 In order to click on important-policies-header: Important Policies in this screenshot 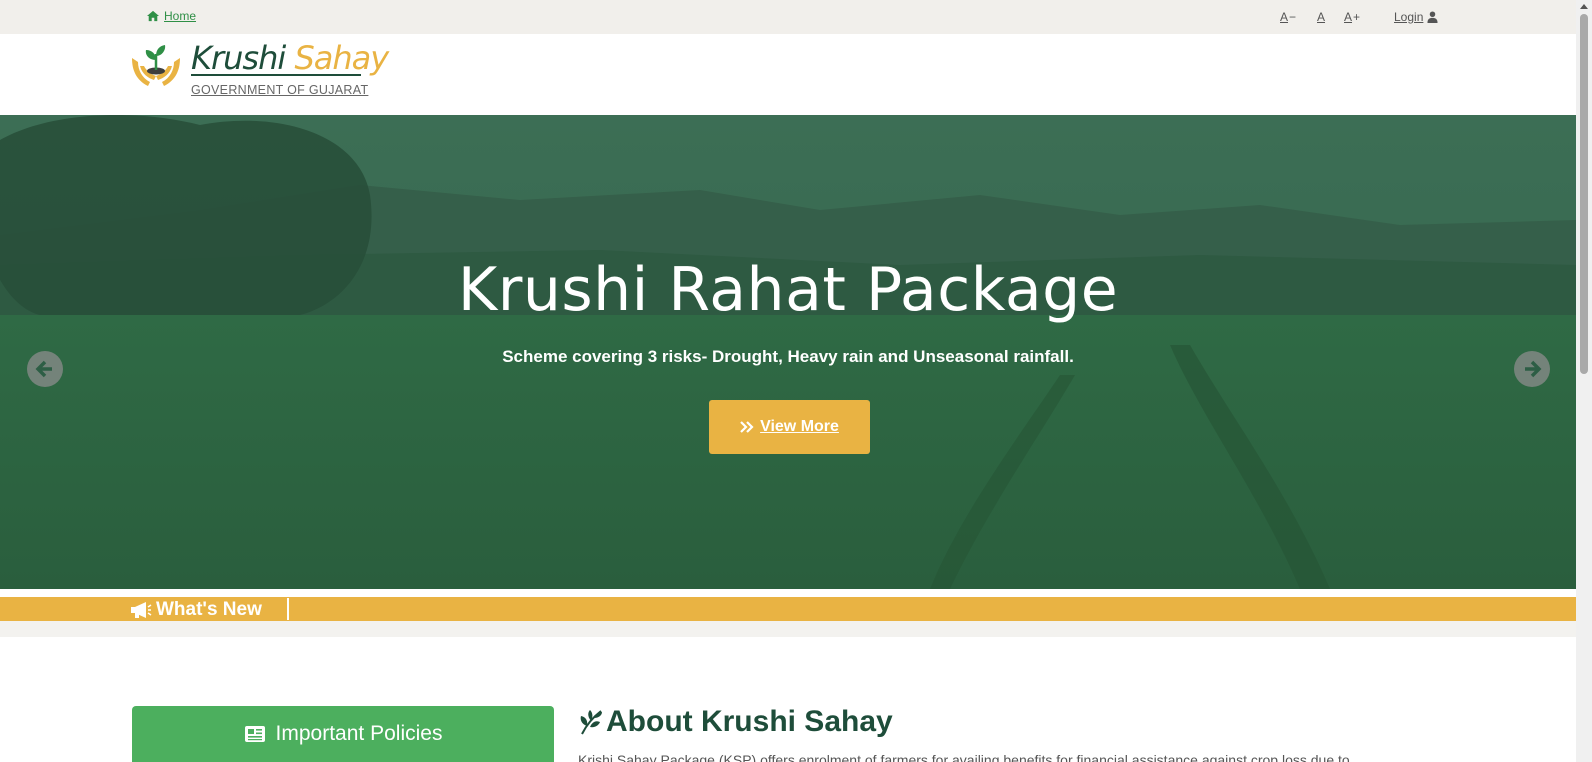, I will do `click(343, 734)`.